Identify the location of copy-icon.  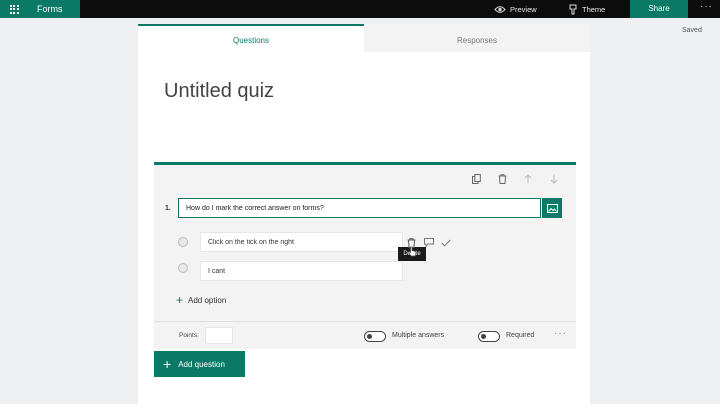
(476, 179).